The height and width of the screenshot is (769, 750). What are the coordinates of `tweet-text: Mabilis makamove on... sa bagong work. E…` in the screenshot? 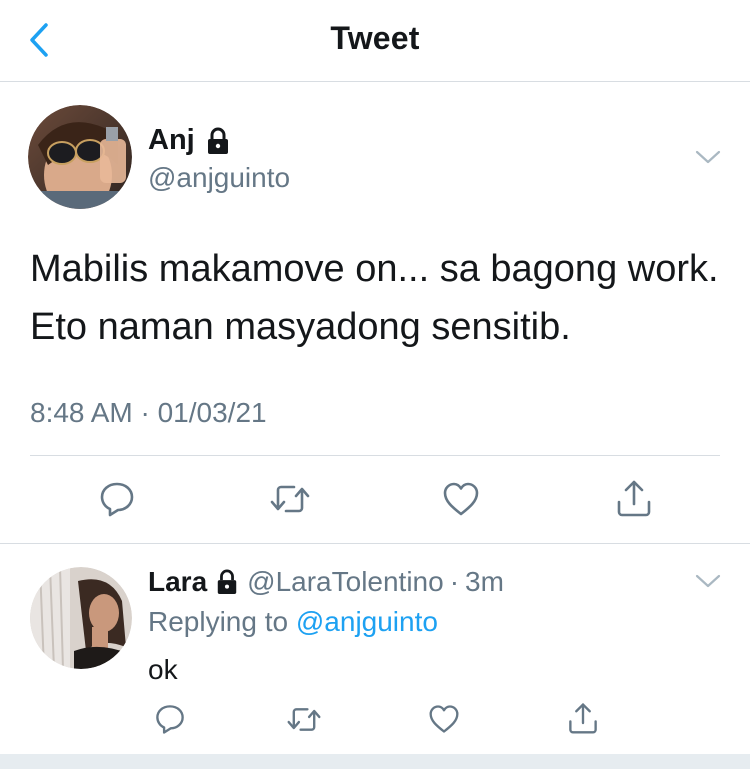 It's located at (374, 298).